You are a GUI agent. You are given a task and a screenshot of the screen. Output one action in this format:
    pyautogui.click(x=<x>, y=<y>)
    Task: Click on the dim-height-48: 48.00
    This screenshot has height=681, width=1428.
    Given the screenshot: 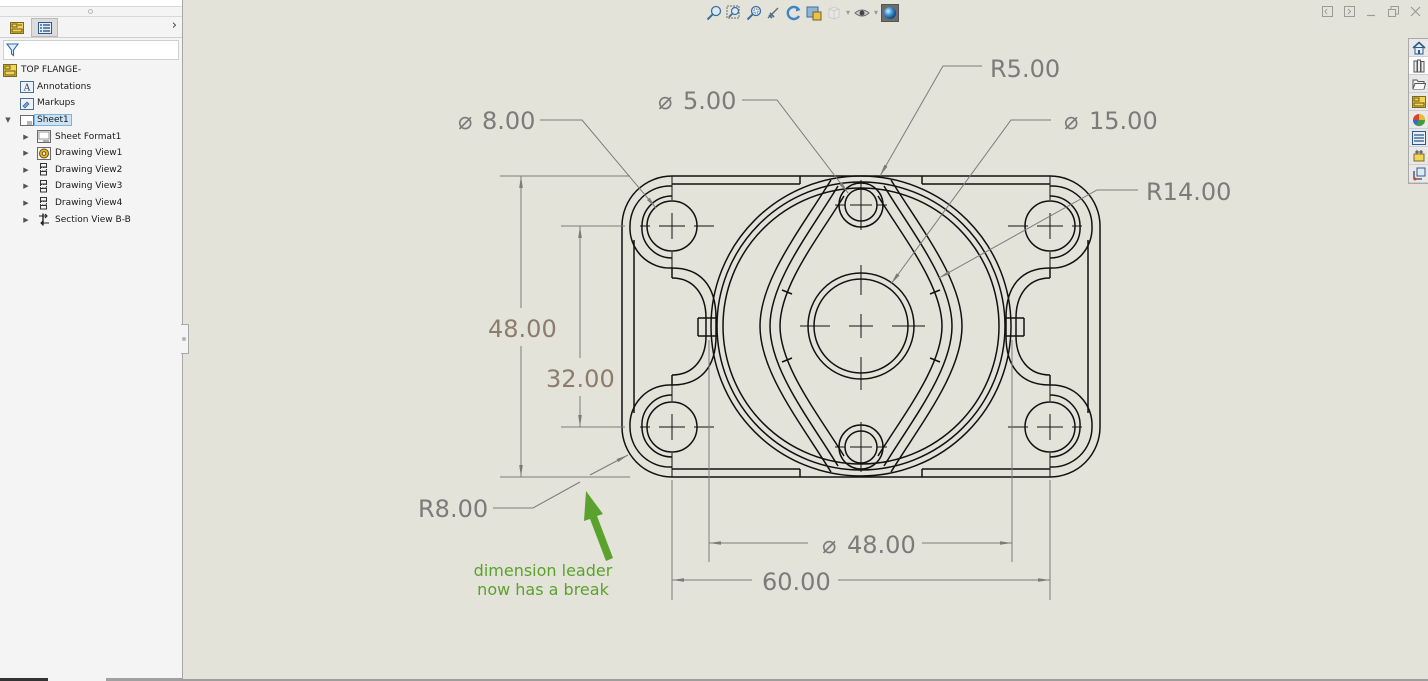 What is the action you would take?
    pyautogui.click(x=522, y=329)
    